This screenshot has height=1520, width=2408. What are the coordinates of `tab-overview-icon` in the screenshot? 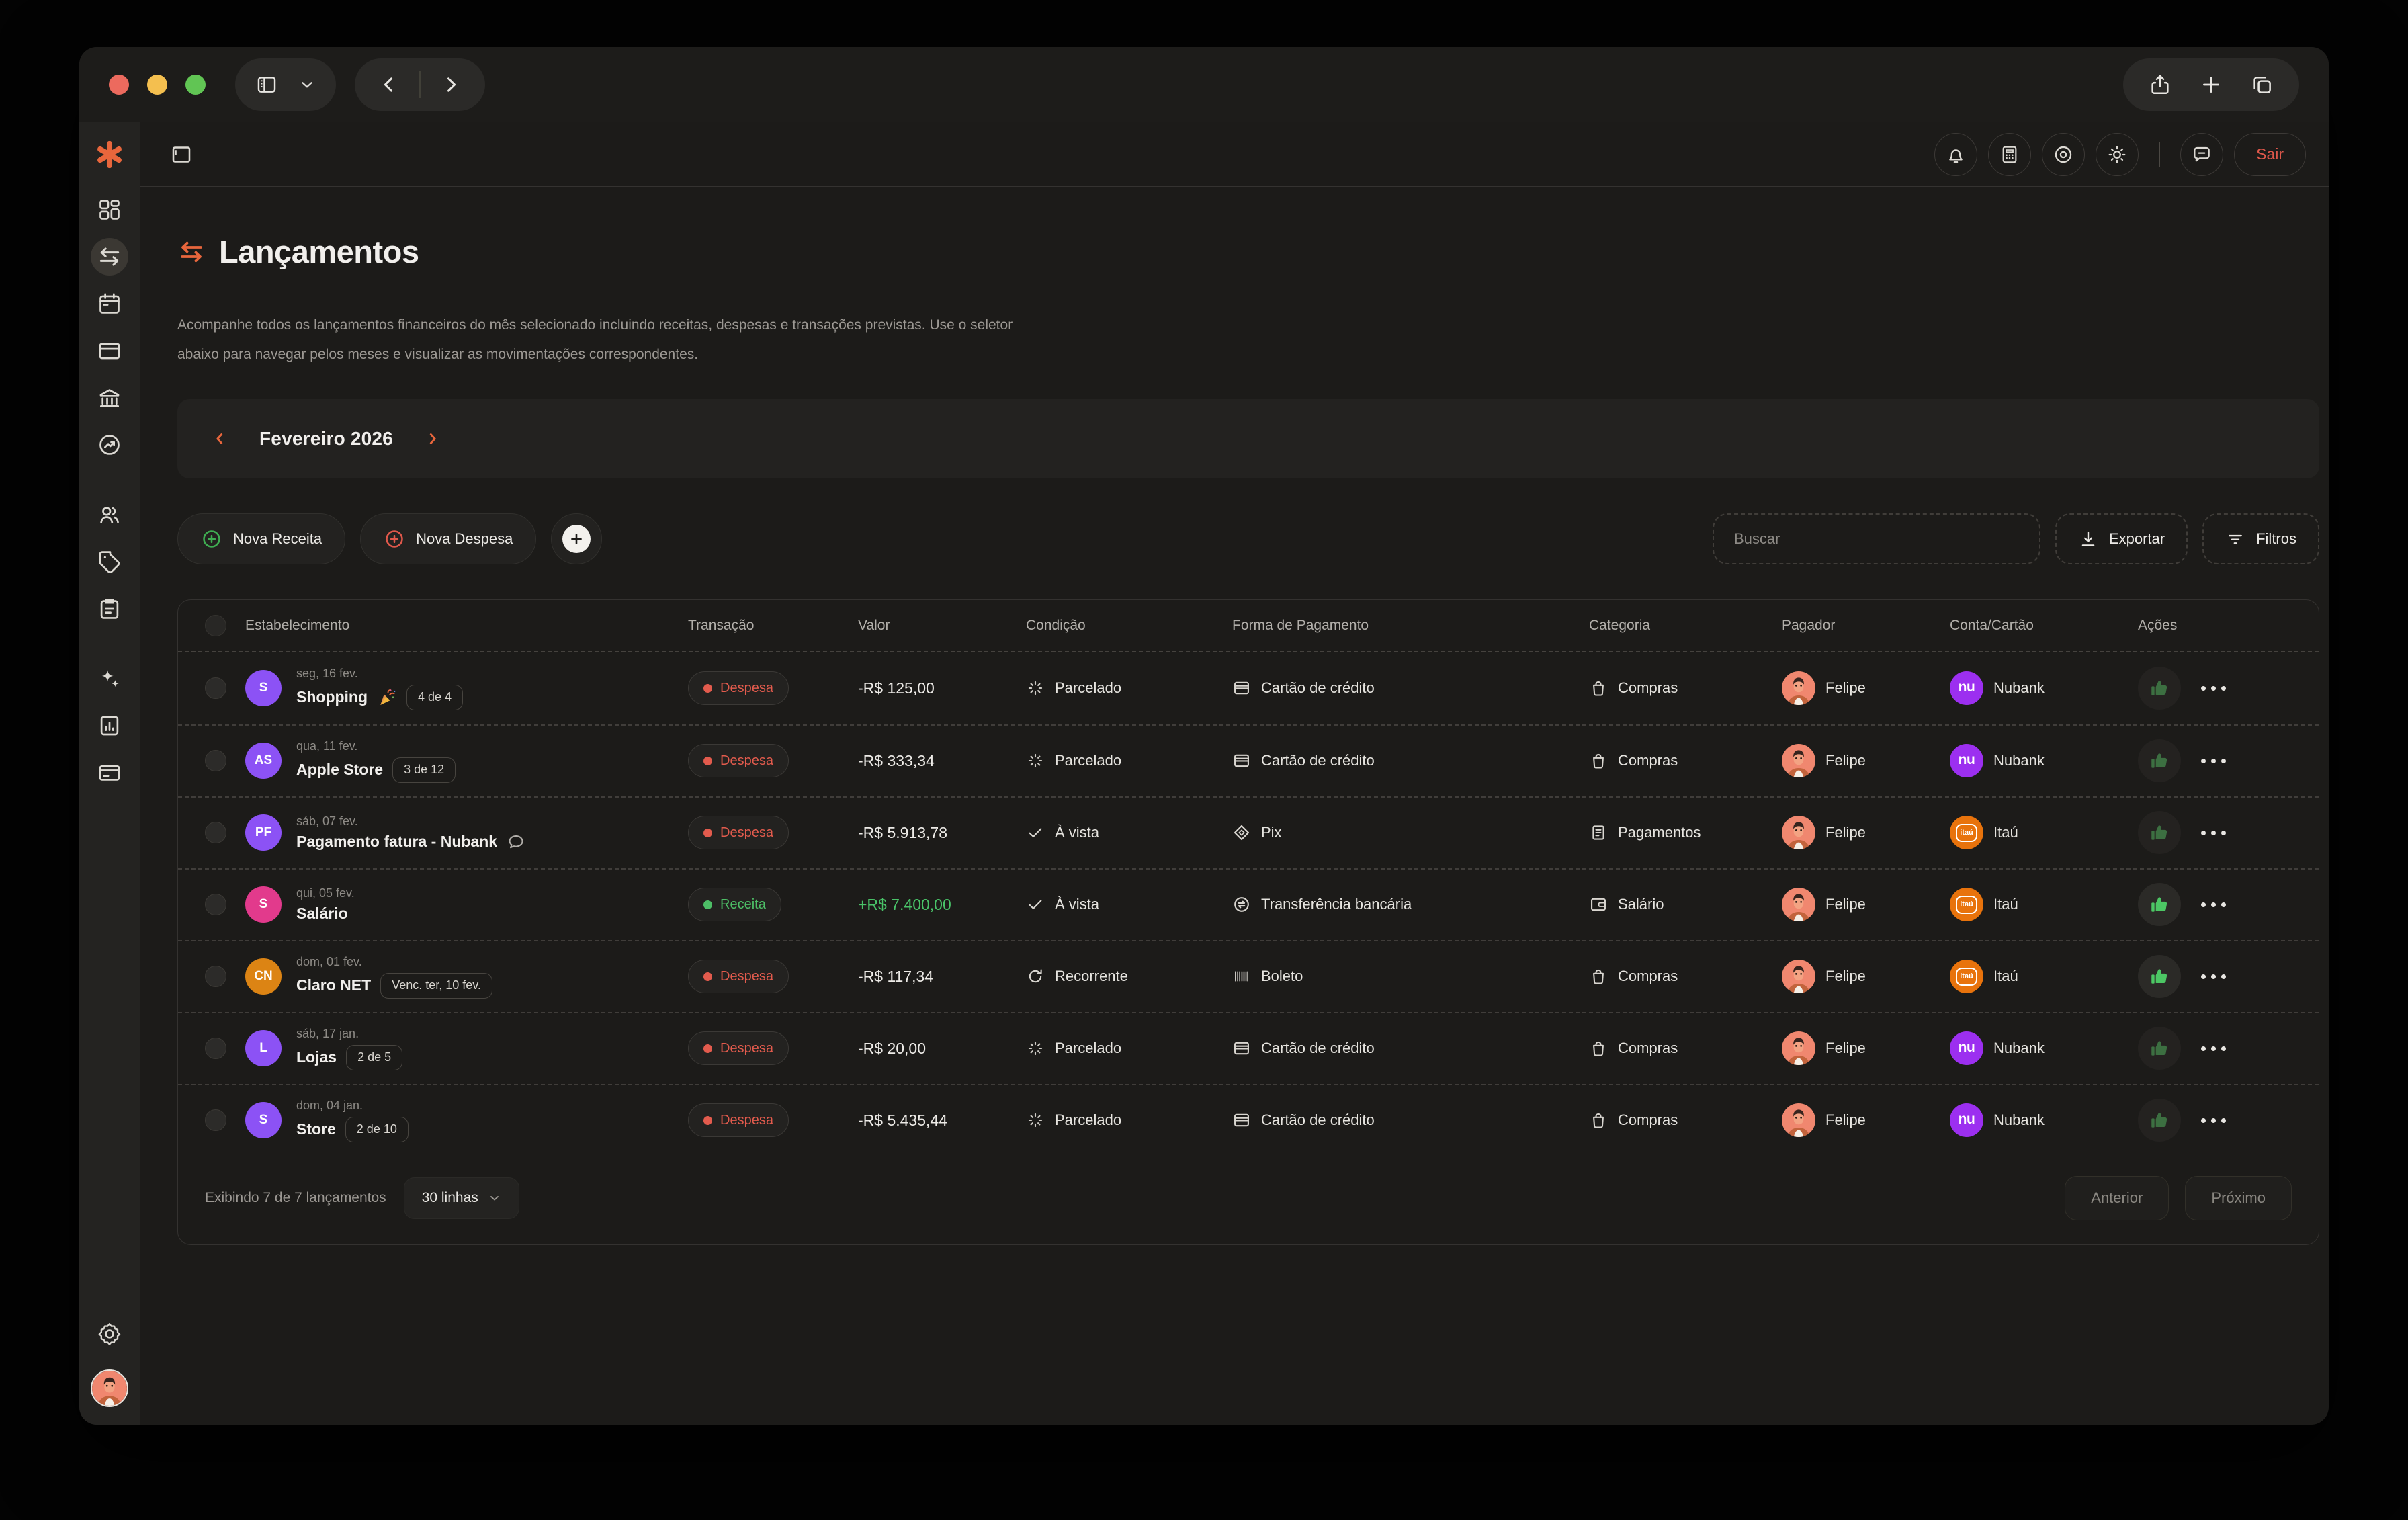 It's located at (2262, 84).